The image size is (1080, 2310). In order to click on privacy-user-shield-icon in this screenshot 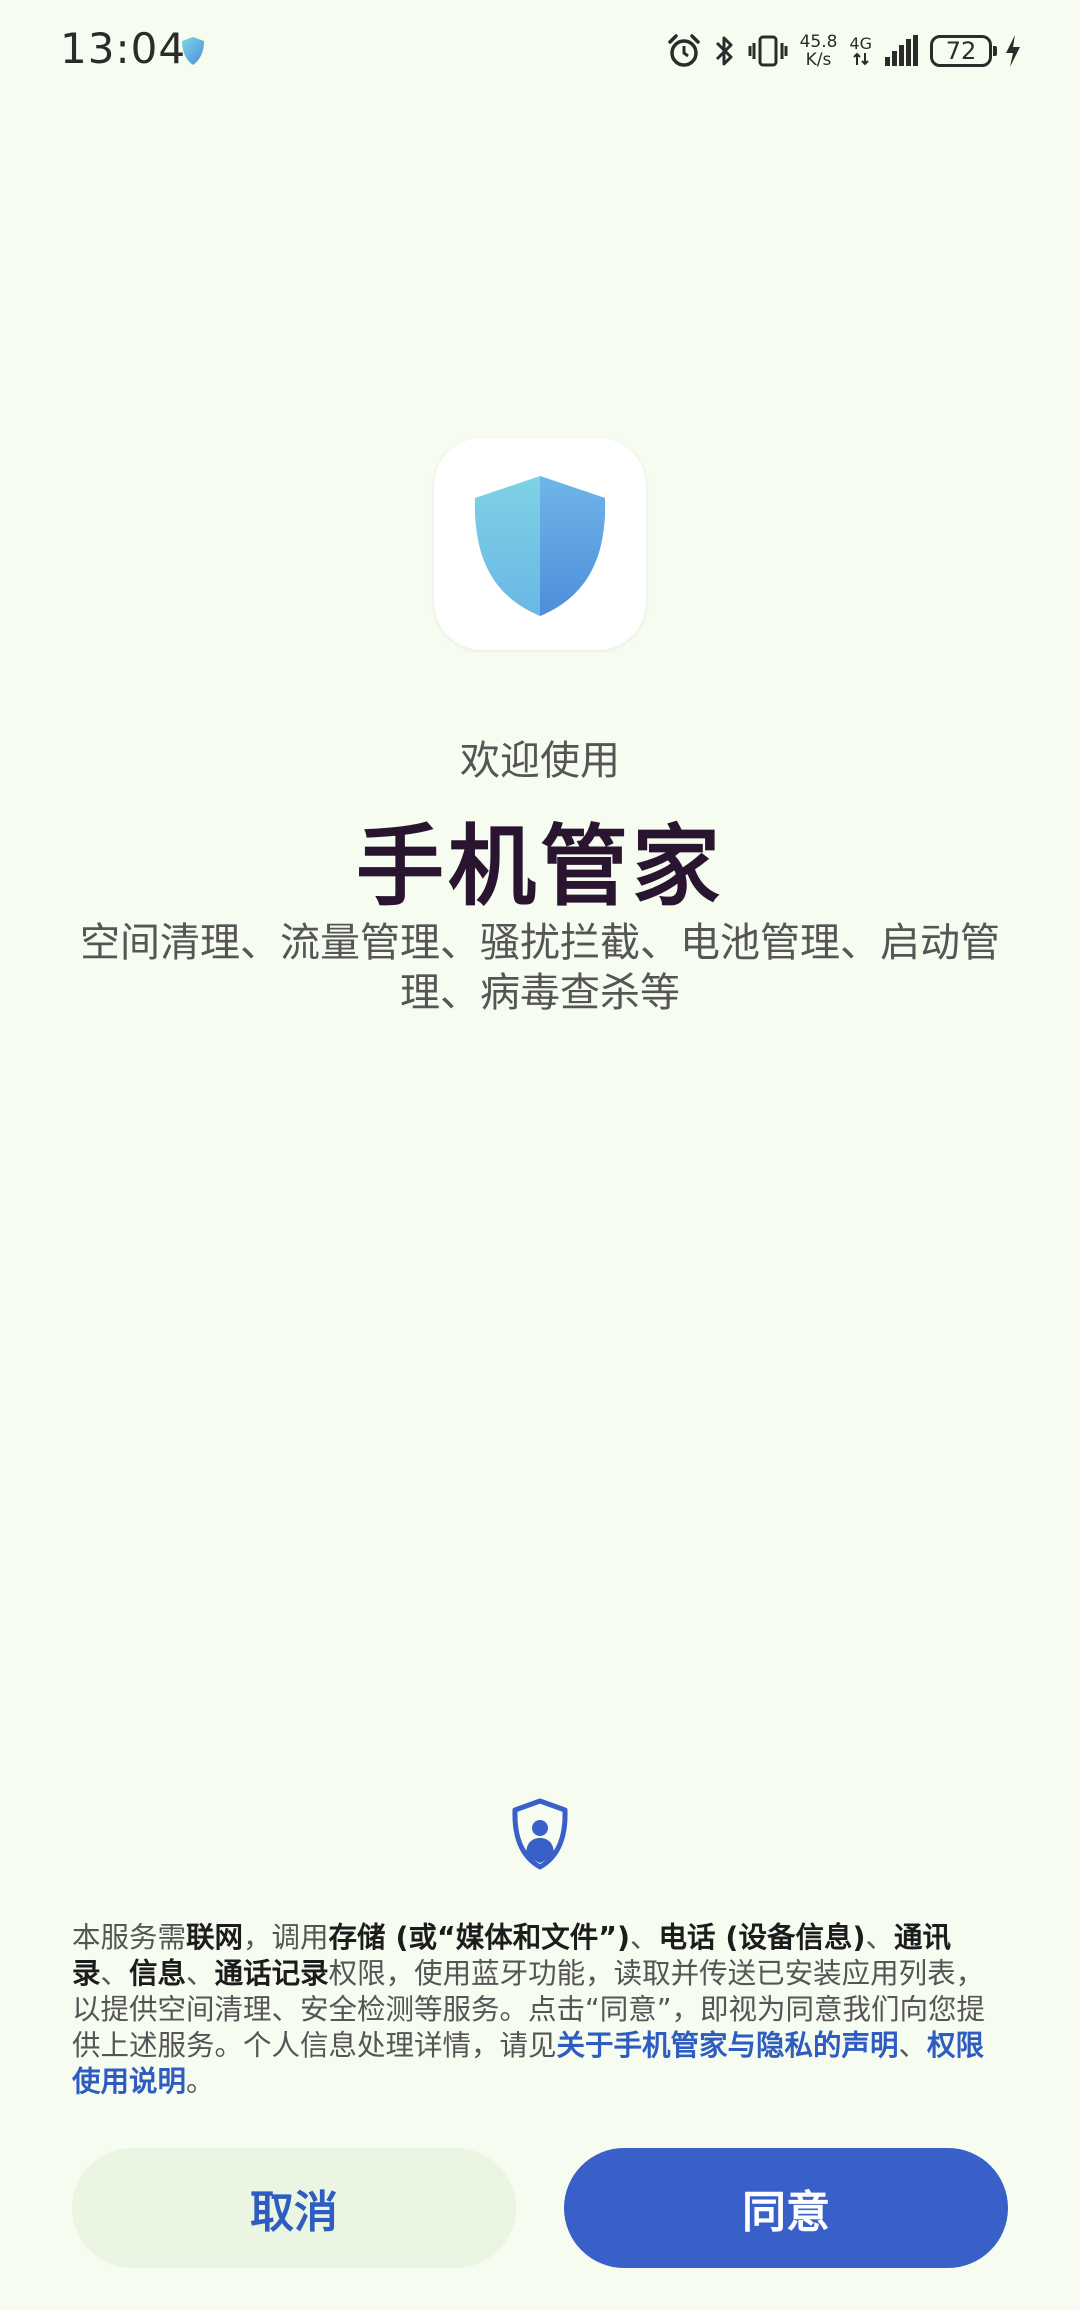, I will do `click(540, 1834)`.